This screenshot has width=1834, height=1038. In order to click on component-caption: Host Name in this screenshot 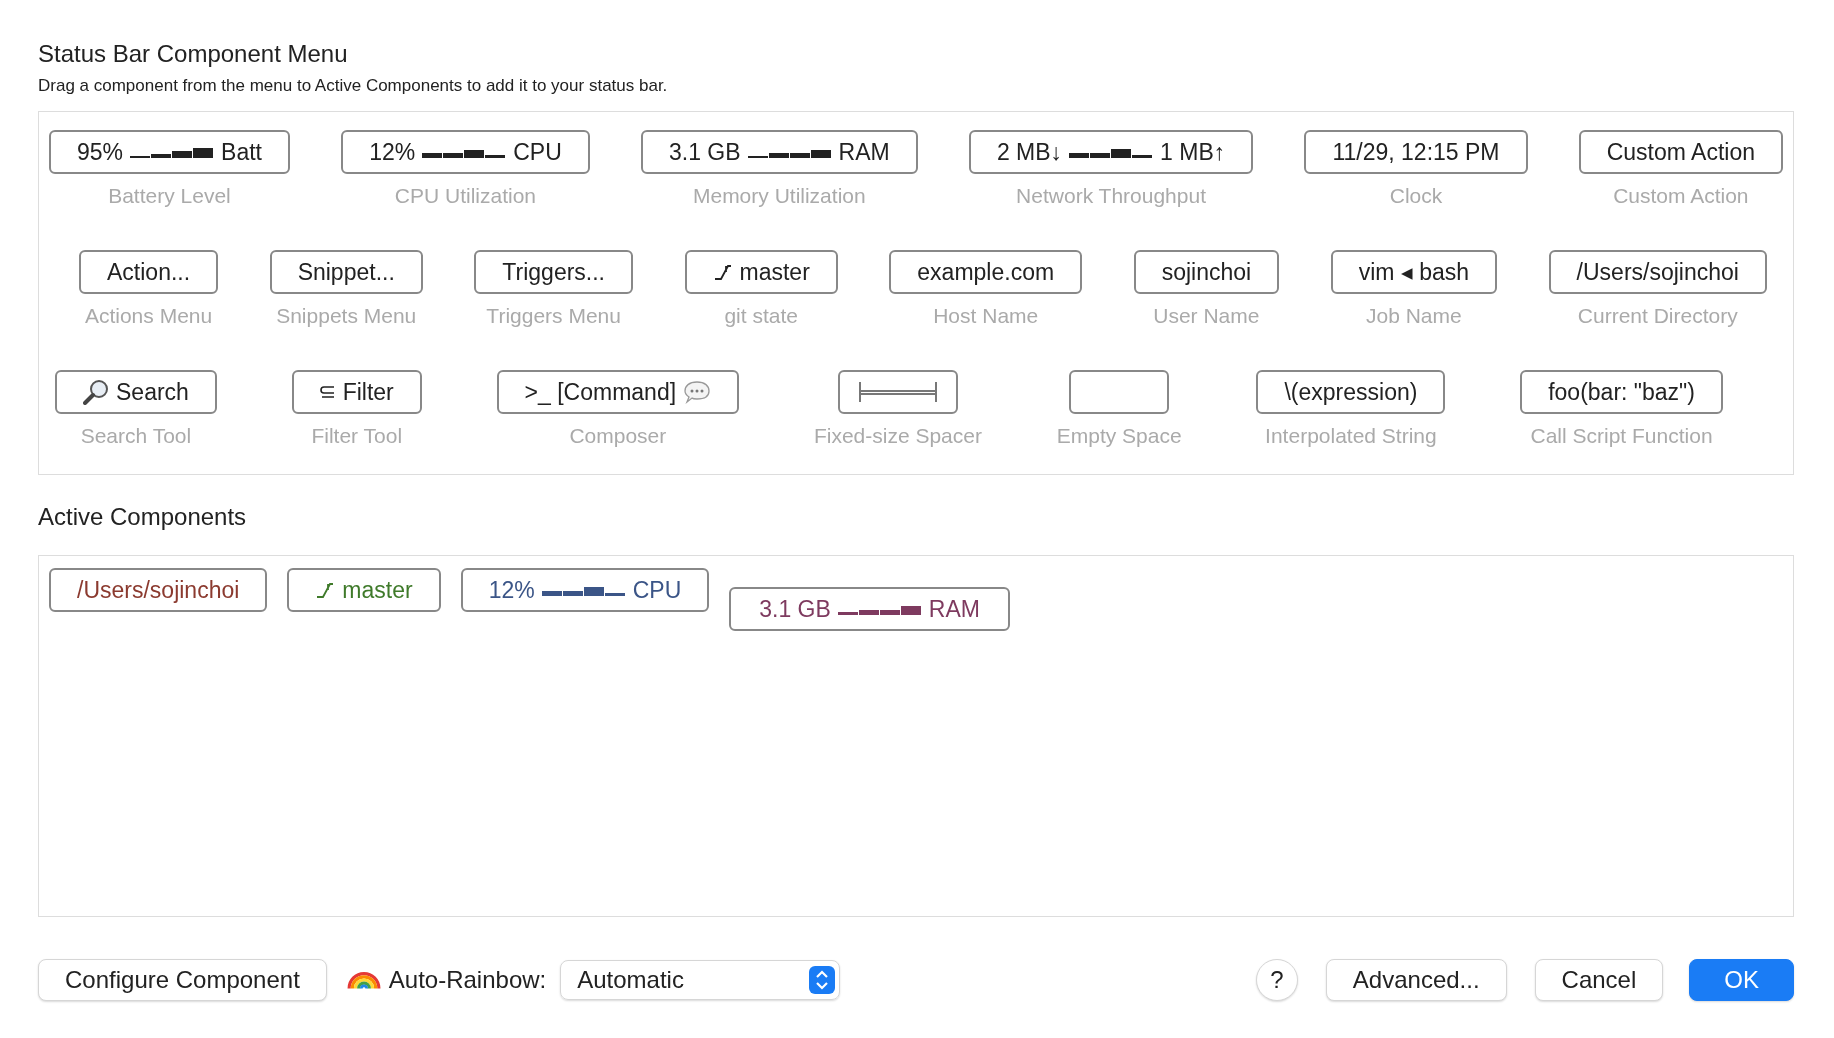, I will do `click(986, 316)`.